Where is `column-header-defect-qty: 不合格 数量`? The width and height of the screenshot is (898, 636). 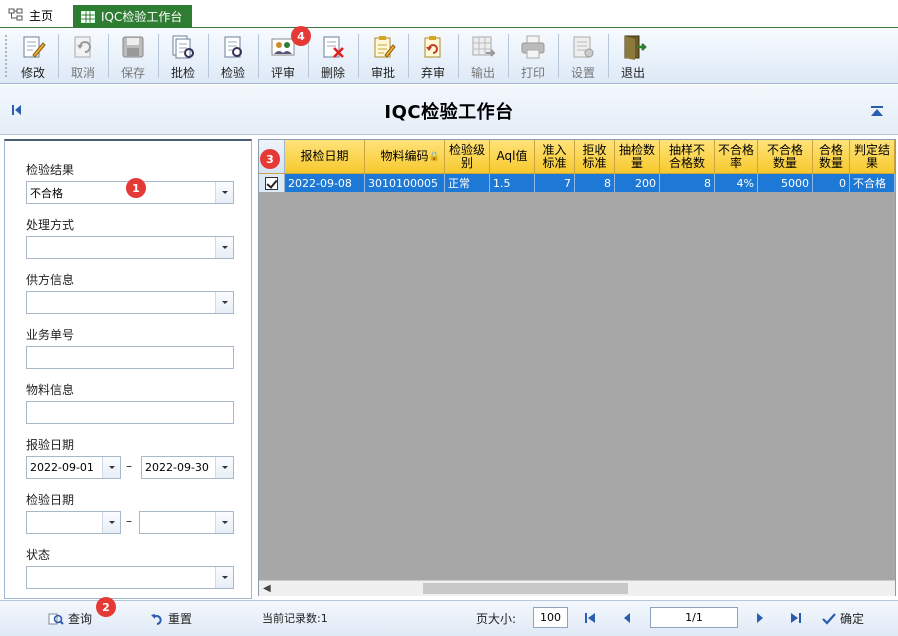 column-header-defect-qty: 不合格 数量 is located at coordinates (785, 157).